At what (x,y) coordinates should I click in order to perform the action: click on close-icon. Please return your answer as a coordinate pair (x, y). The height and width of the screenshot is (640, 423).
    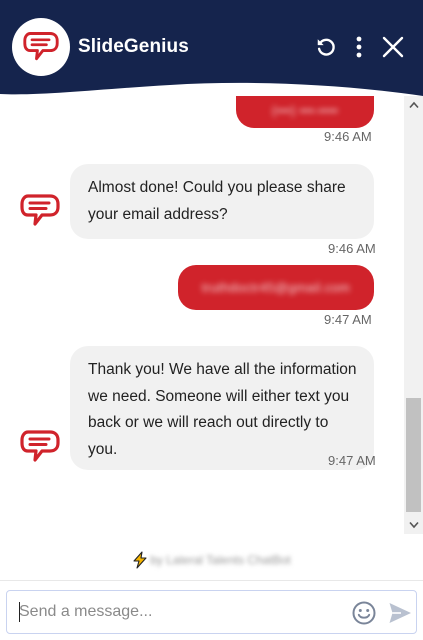
    Looking at the image, I should click on (393, 47).